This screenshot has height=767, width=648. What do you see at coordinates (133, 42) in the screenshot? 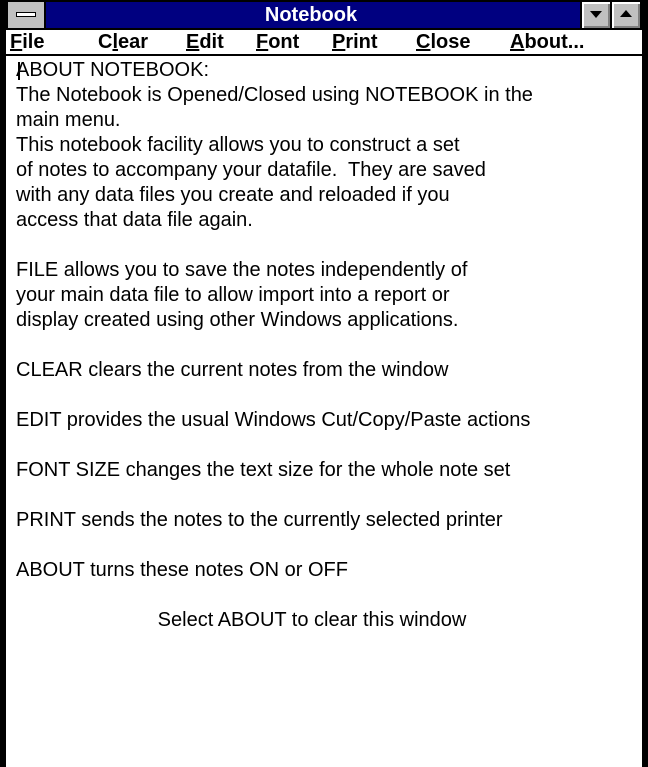
I see `menu-clear-label: ear` at bounding box center [133, 42].